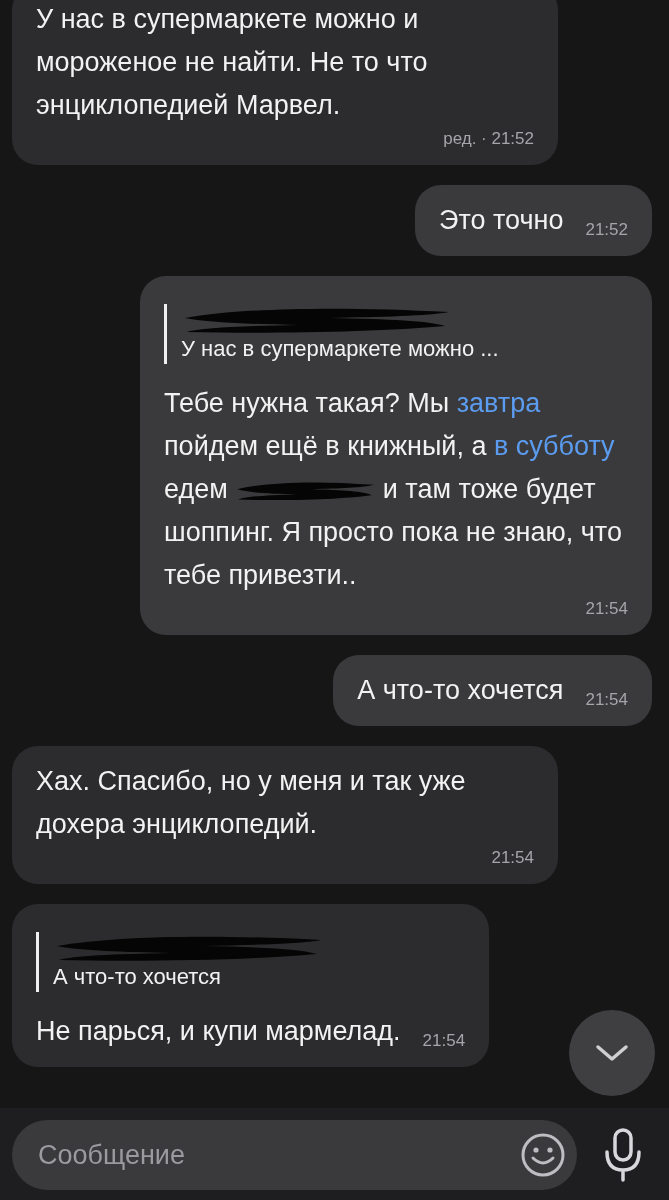  Describe the element at coordinates (393, 489) in the screenshot. I see `message-text: Тебе нужна такая? Мы завтра пойдем ещё в книжный, а в субботу едем и там тоже будет шоппинг. Я просто пока не знаю, что тебе привезти..` at that location.